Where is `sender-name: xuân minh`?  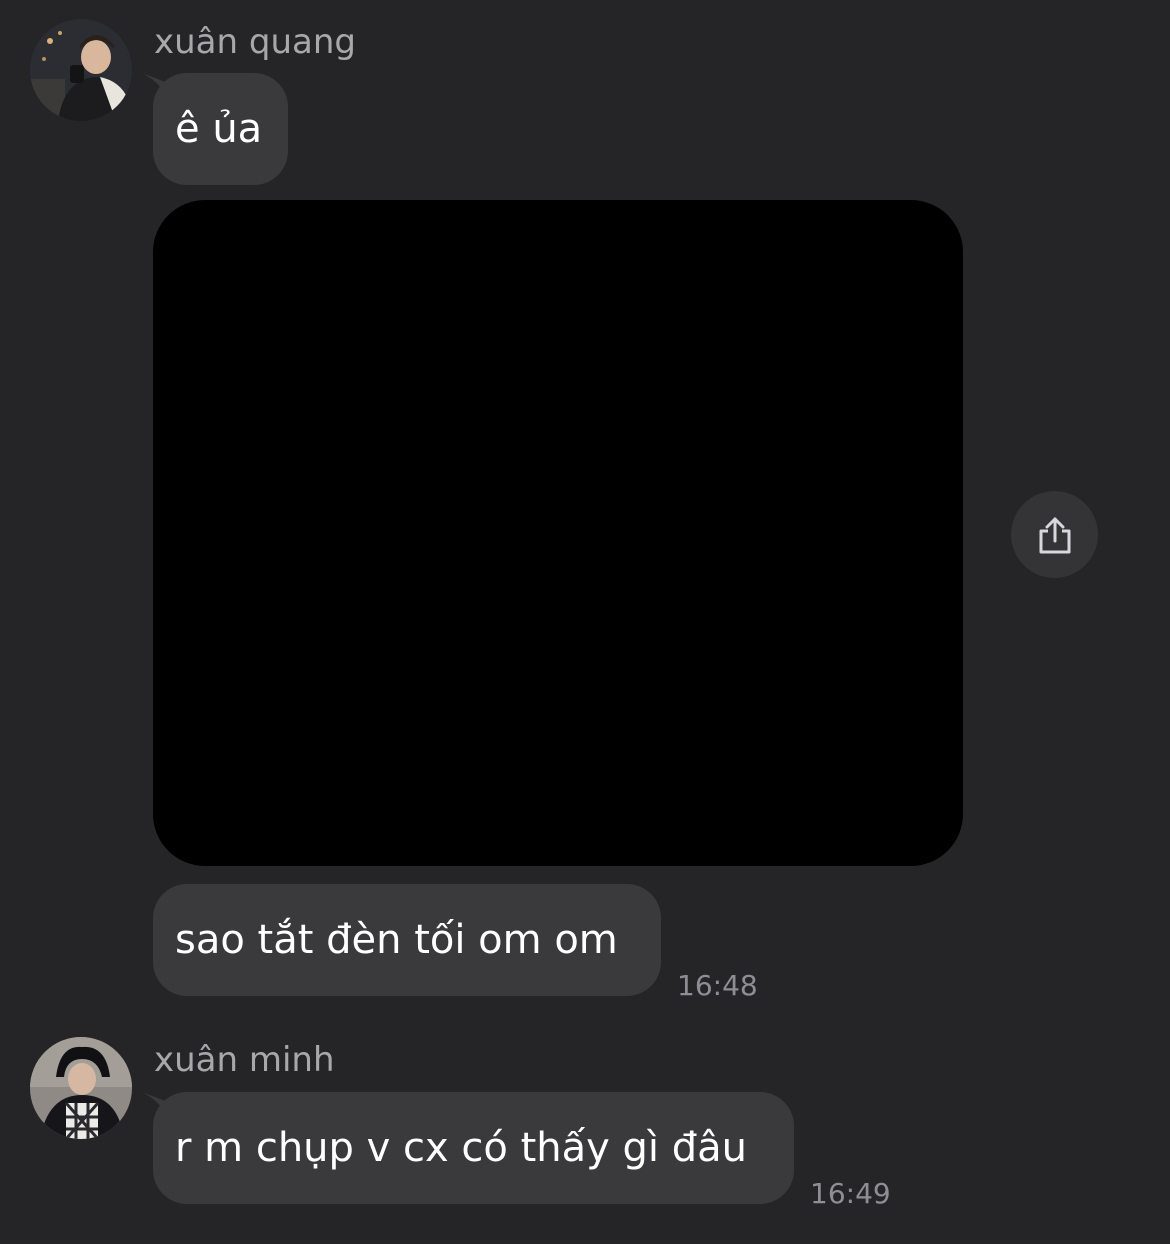
sender-name: xuân minh is located at coordinates (244, 1060).